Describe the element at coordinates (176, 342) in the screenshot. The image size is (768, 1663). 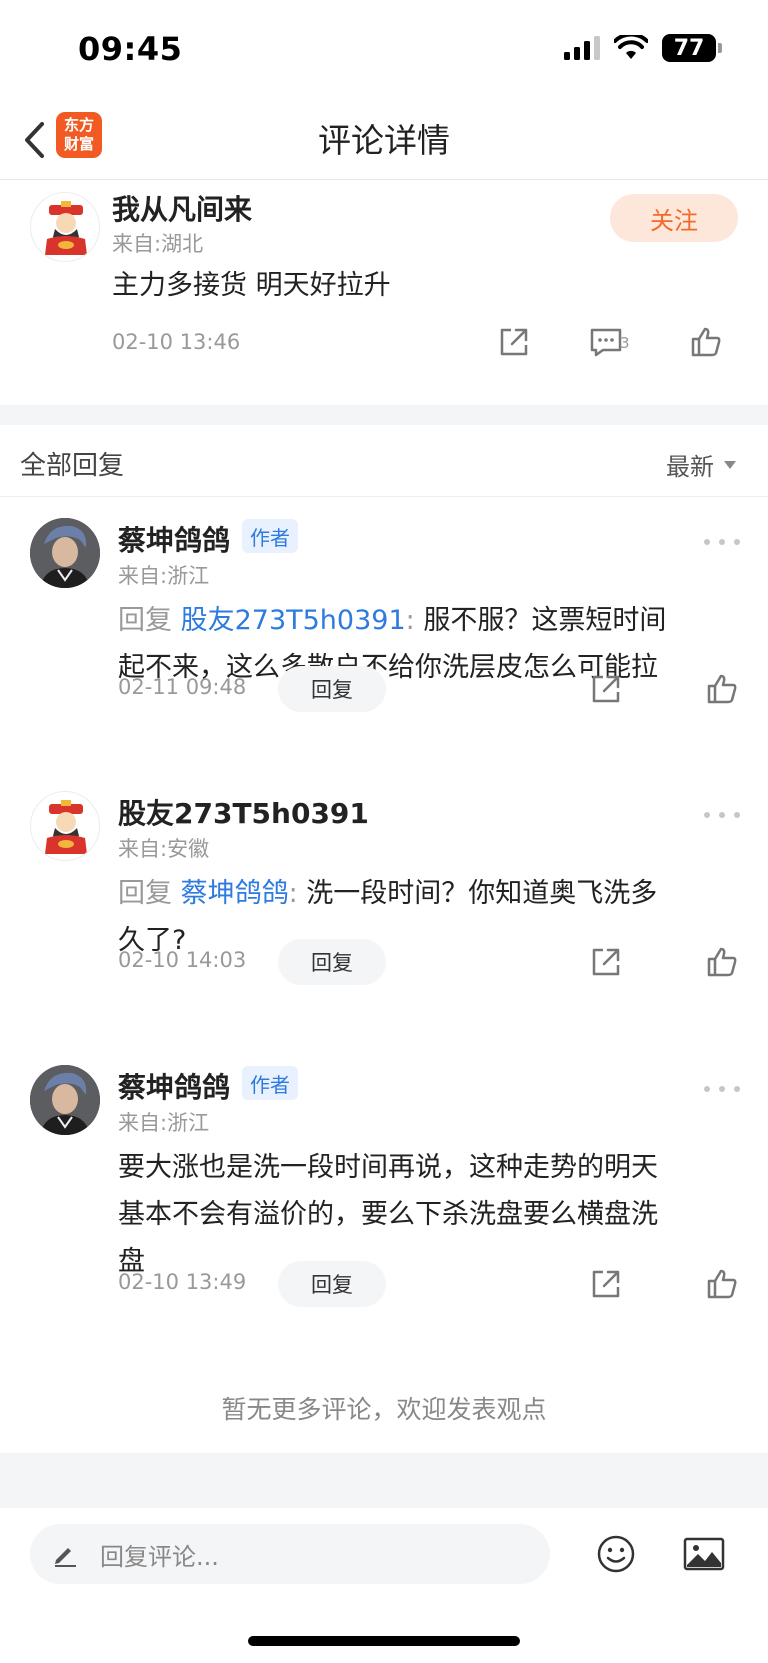
I see `comment-time: 02-10 13:46` at that location.